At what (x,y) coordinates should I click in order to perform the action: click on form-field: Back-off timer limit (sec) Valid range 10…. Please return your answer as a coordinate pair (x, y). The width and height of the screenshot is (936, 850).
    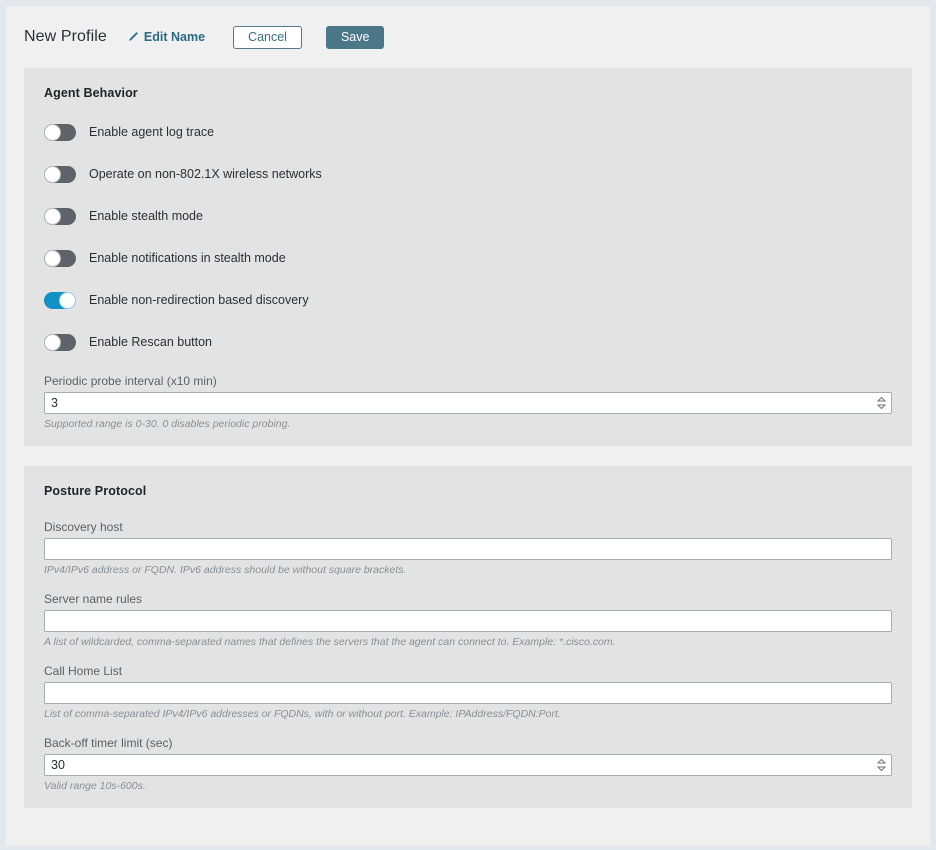
    Looking at the image, I should click on (468, 764).